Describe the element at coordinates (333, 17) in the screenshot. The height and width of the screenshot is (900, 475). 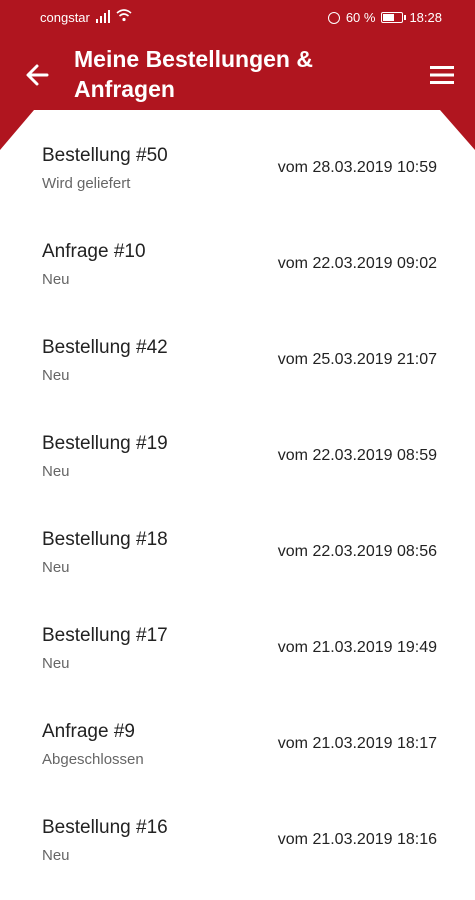
I see `alarm-icon` at that location.